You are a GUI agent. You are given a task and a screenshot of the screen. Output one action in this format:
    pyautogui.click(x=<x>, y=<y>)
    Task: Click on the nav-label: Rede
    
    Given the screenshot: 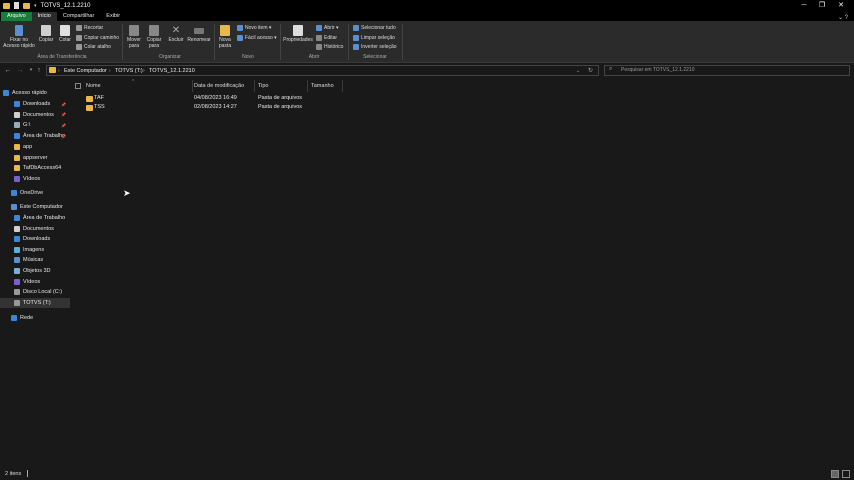 What is the action you would take?
    pyautogui.click(x=27, y=318)
    